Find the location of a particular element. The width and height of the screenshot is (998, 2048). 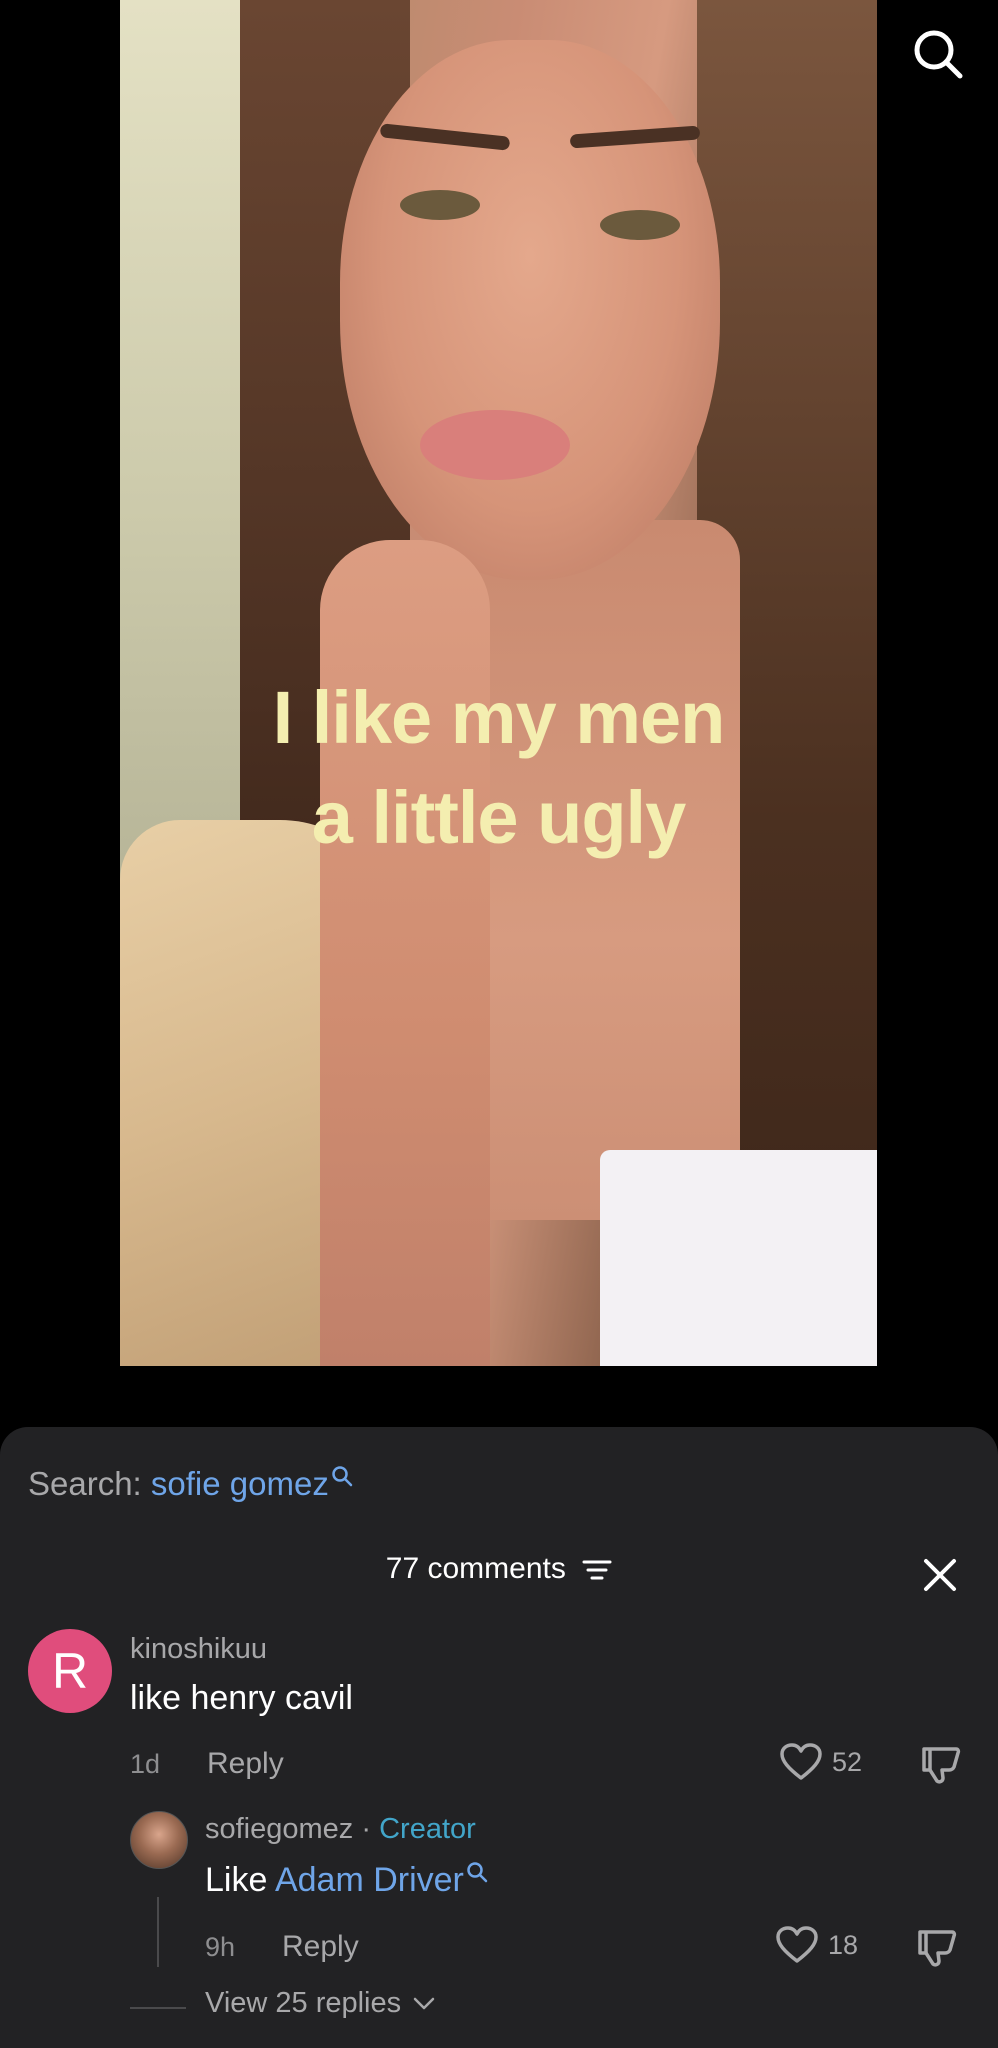

like-count: 18 is located at coordinates (843, 1944).